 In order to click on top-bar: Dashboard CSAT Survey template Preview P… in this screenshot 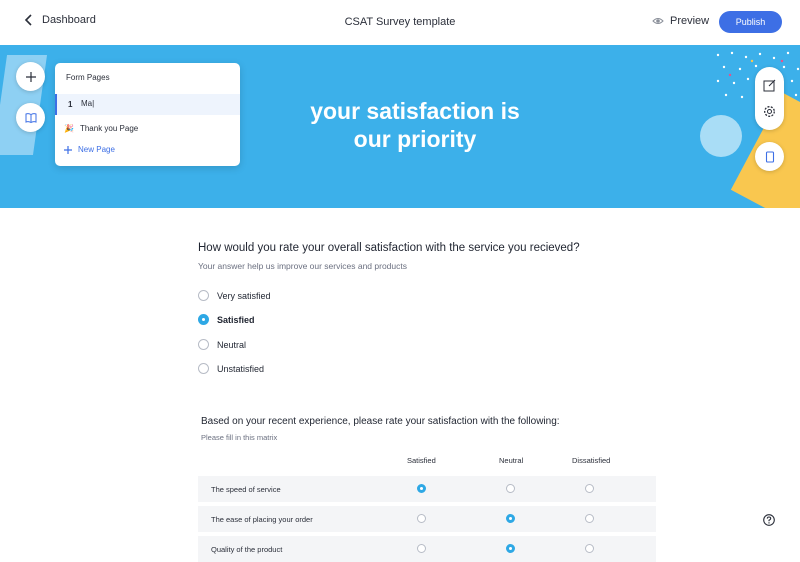, I will do `click(400, 22)`.